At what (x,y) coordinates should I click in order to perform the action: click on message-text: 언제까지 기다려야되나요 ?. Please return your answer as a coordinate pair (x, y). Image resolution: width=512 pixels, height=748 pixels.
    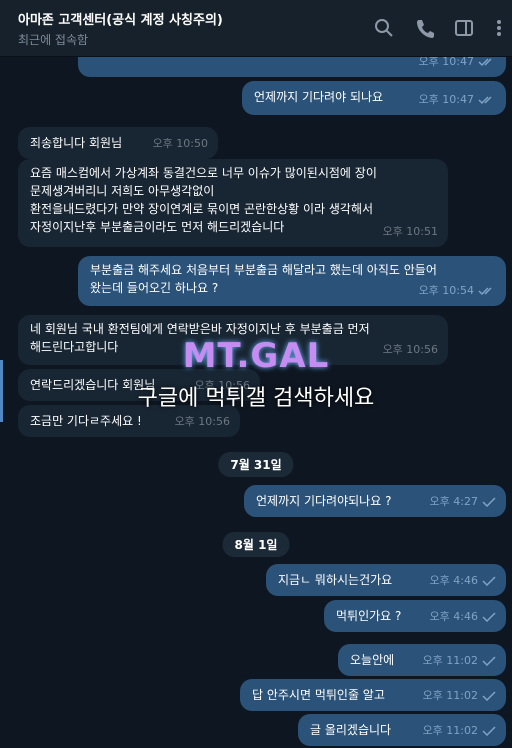
    Looking at the image, I should click on (324, 501).